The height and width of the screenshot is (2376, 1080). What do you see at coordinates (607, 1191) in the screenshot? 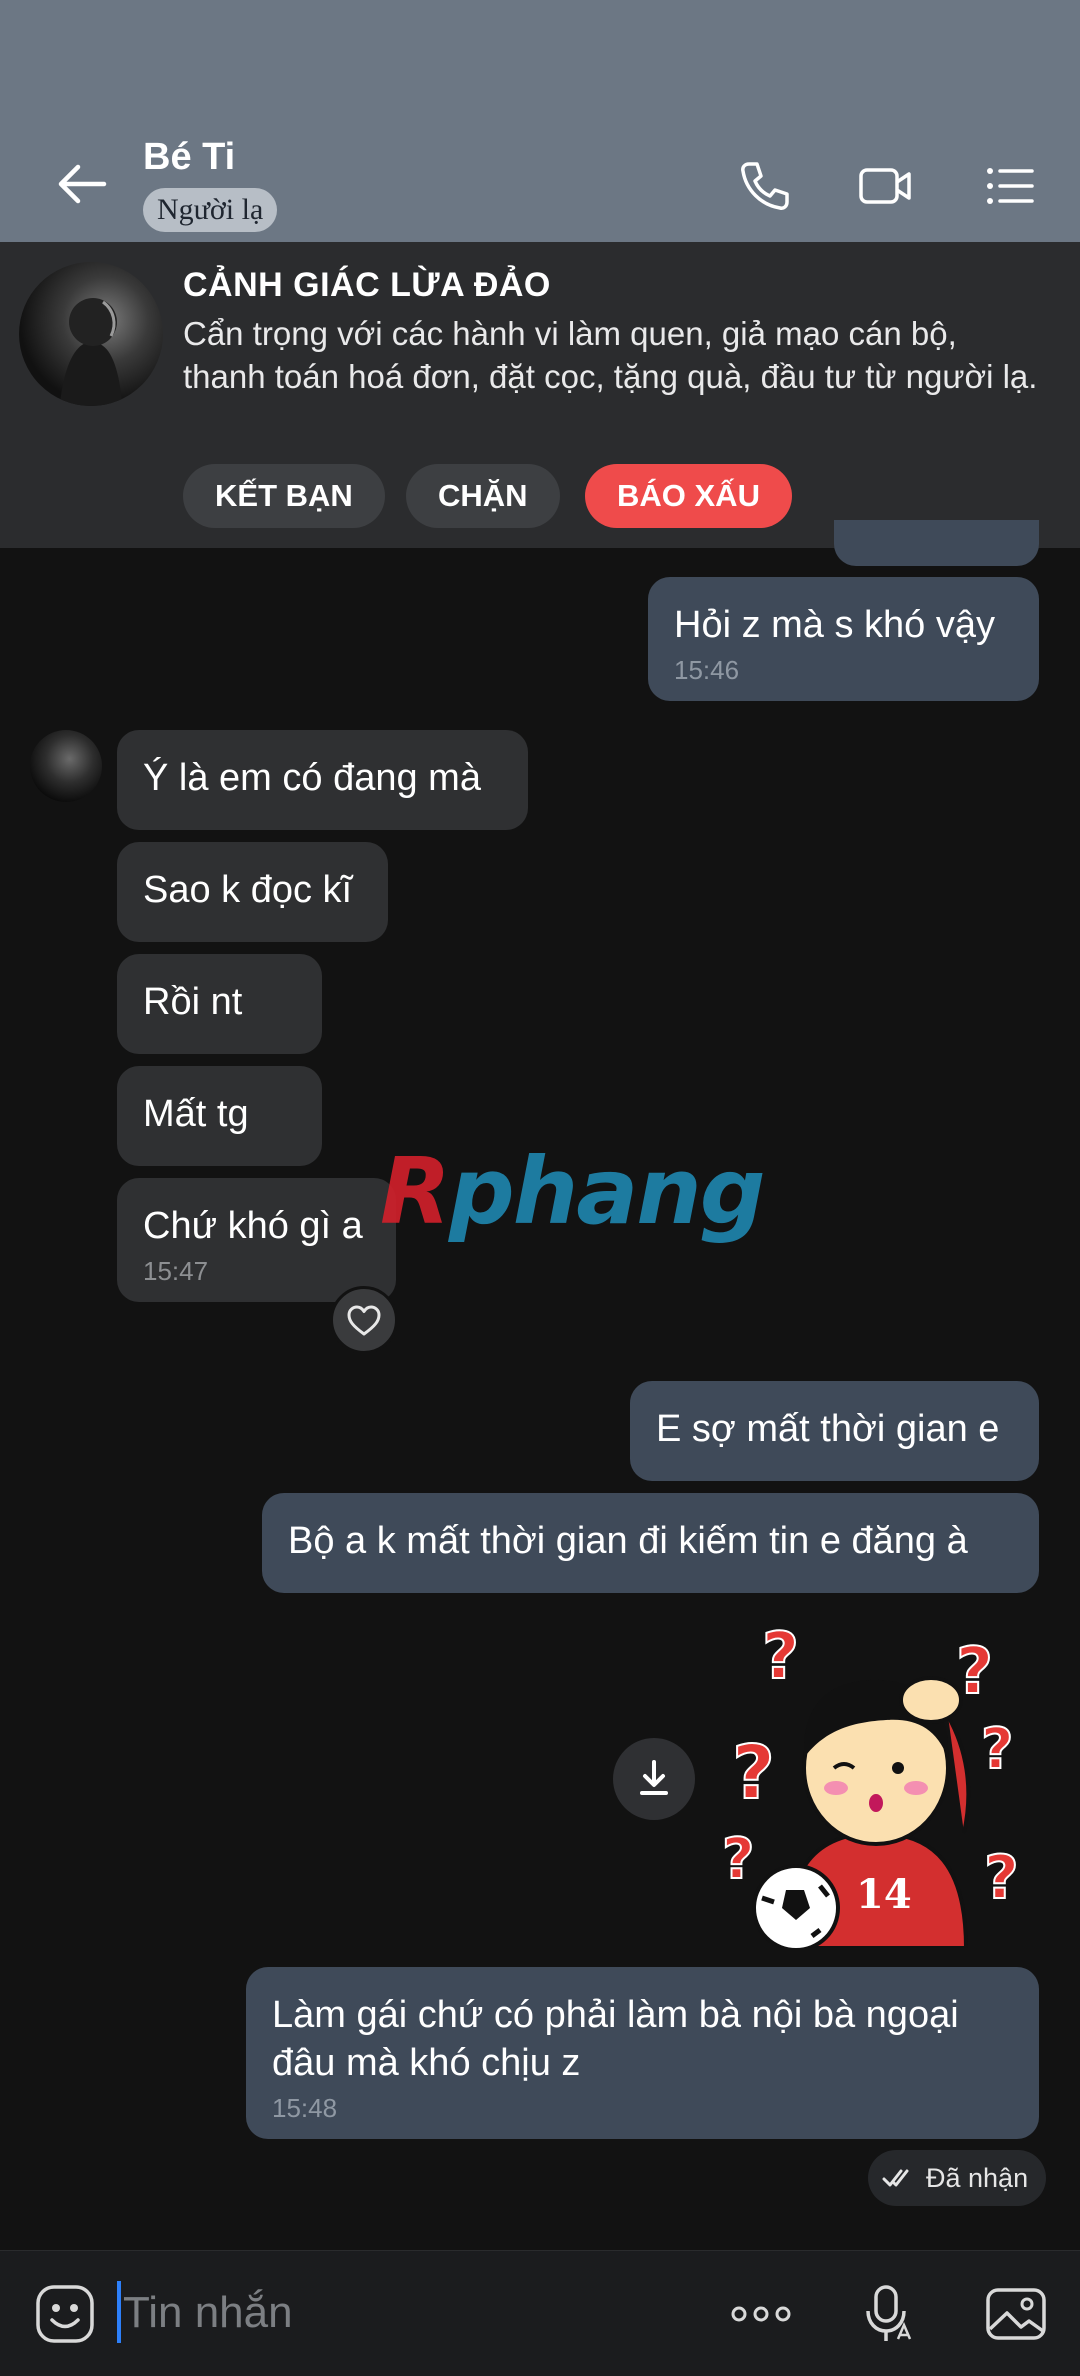
I see `watermark-text: phang` at bounding box center [607, 1191].